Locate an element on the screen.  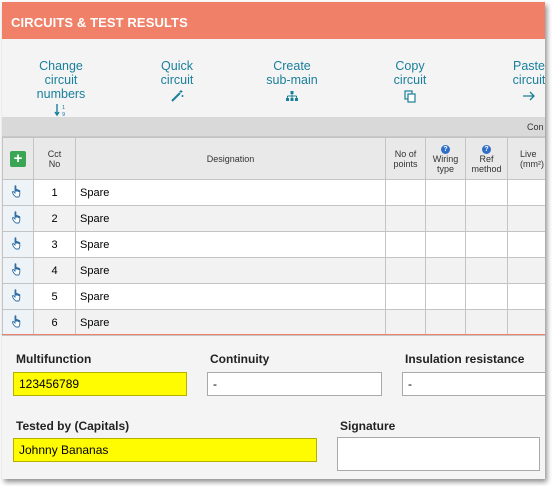
table-row: 5 Spare is located at coordinates (273, 296).